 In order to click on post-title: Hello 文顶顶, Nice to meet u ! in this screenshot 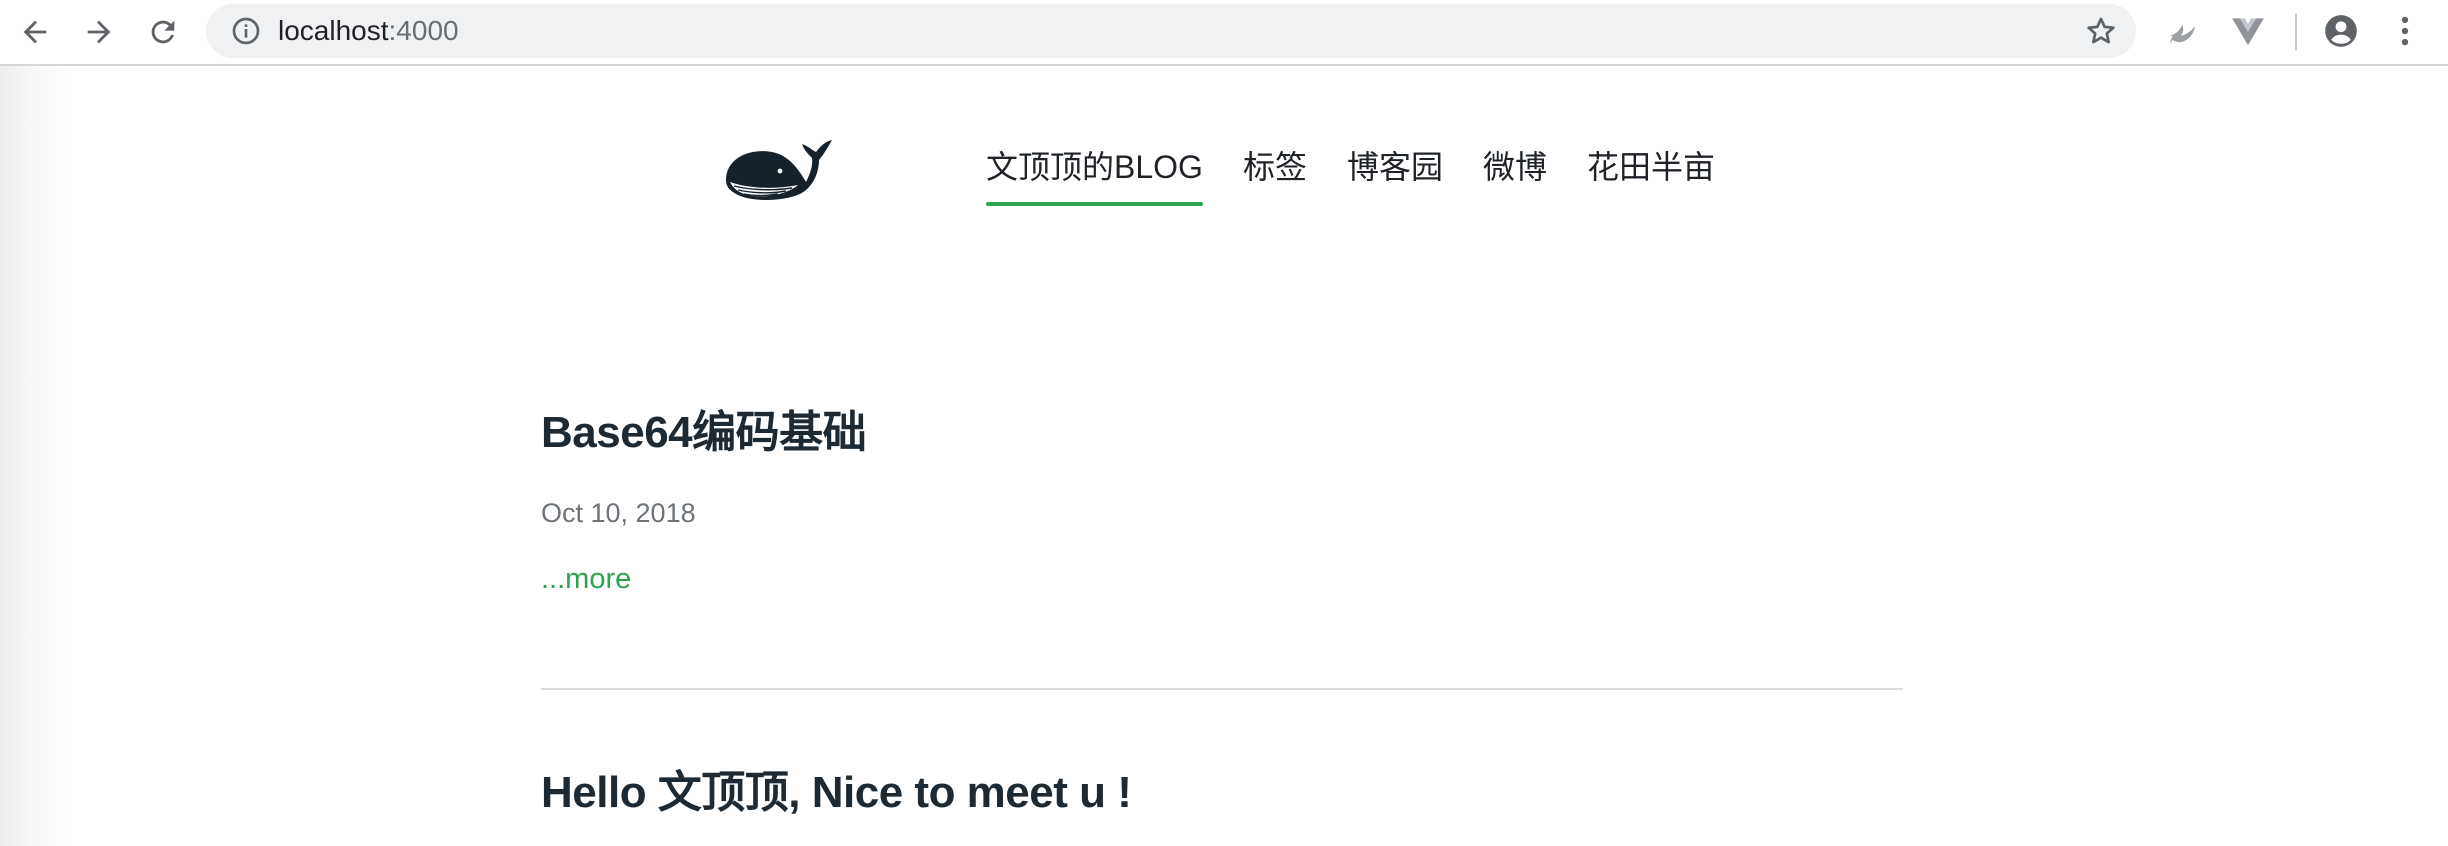, I will do `click(1222, 788)`.